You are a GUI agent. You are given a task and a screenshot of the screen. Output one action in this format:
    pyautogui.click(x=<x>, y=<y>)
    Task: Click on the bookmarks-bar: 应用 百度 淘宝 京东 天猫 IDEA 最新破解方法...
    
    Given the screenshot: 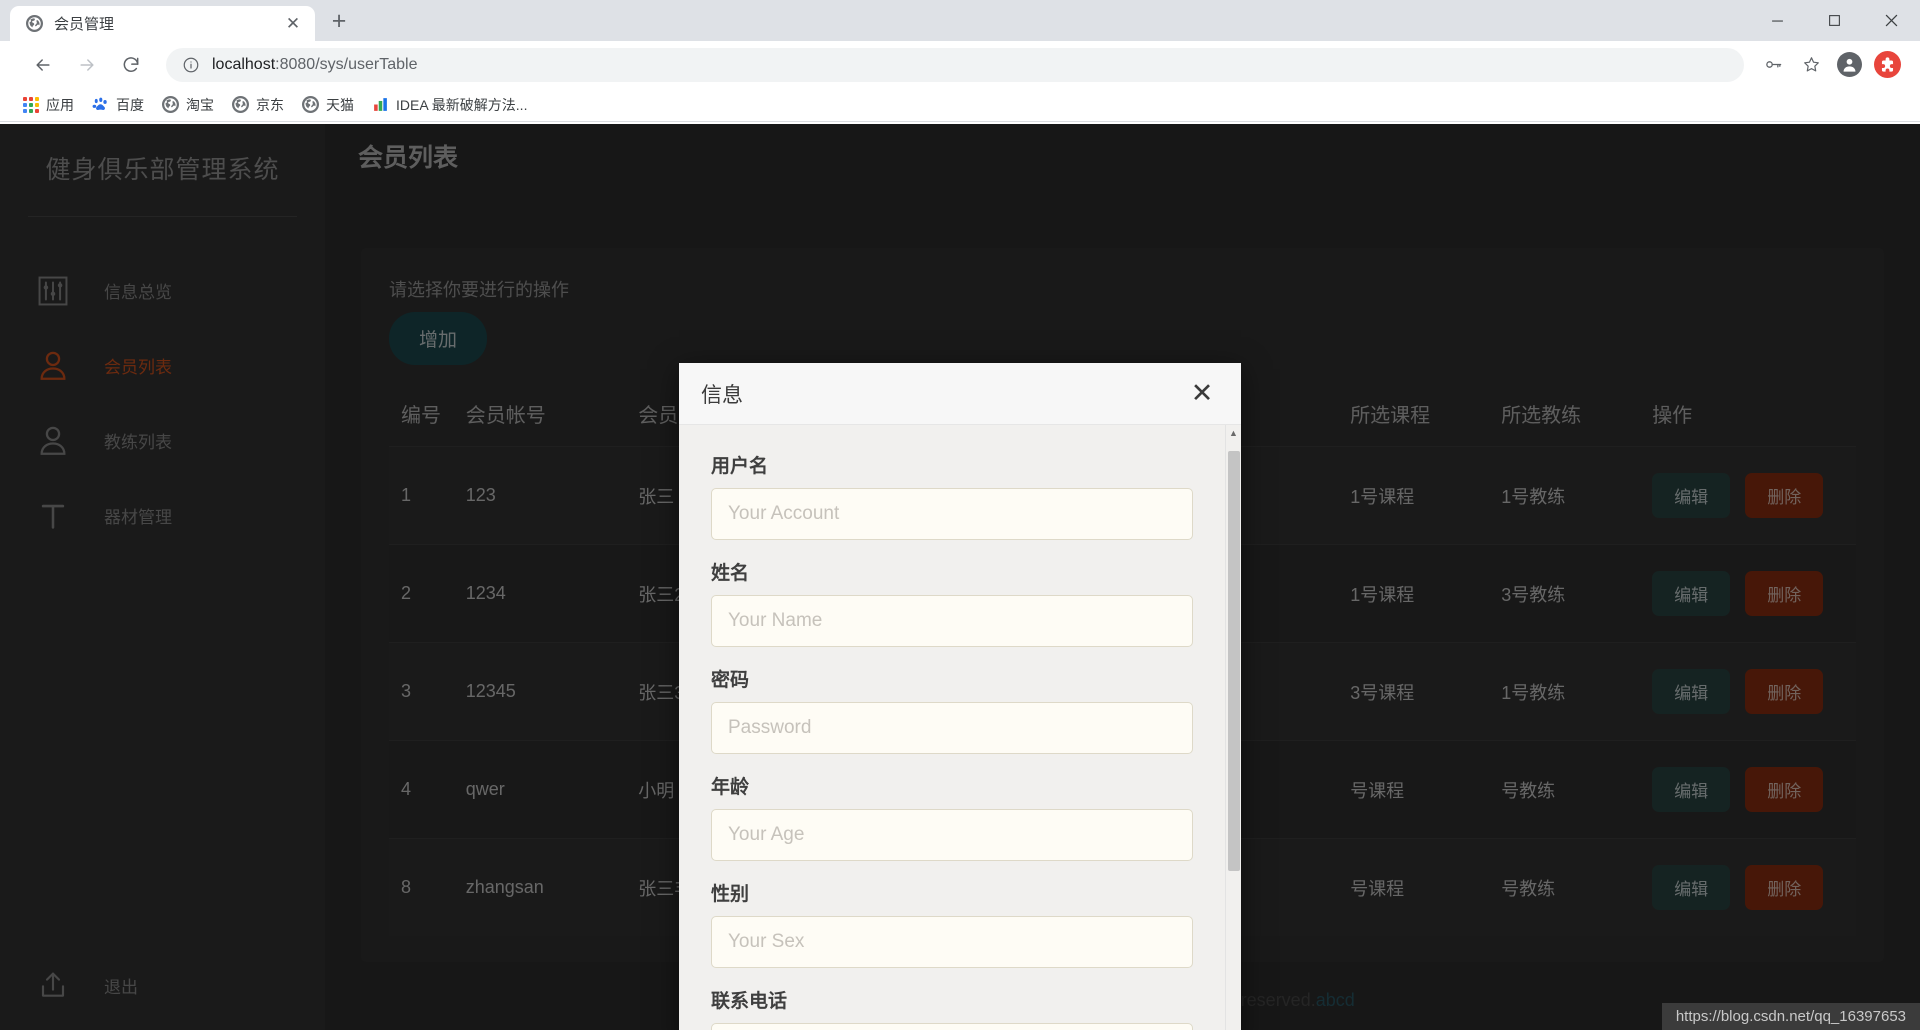 What is the action you would take?
    pyautogui.click(x=960, y=105)
    